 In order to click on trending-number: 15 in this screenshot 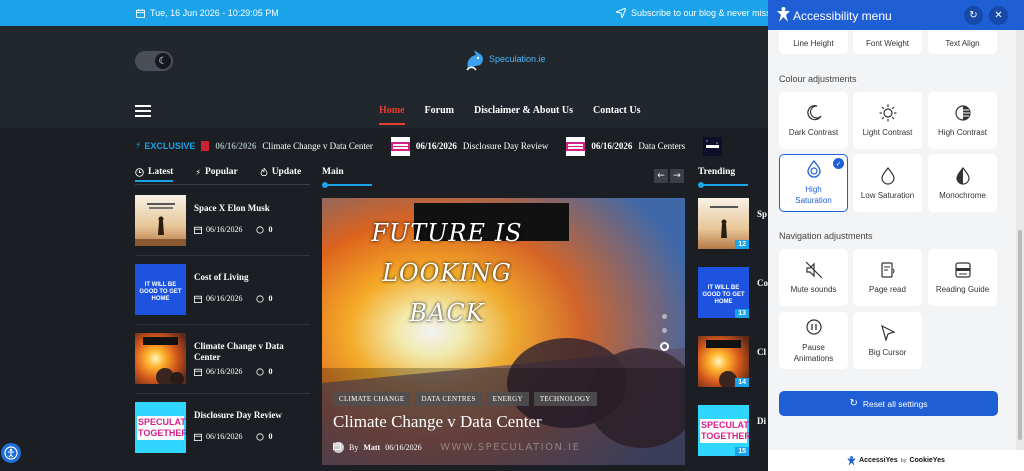, I will do `click(742, 451)`.